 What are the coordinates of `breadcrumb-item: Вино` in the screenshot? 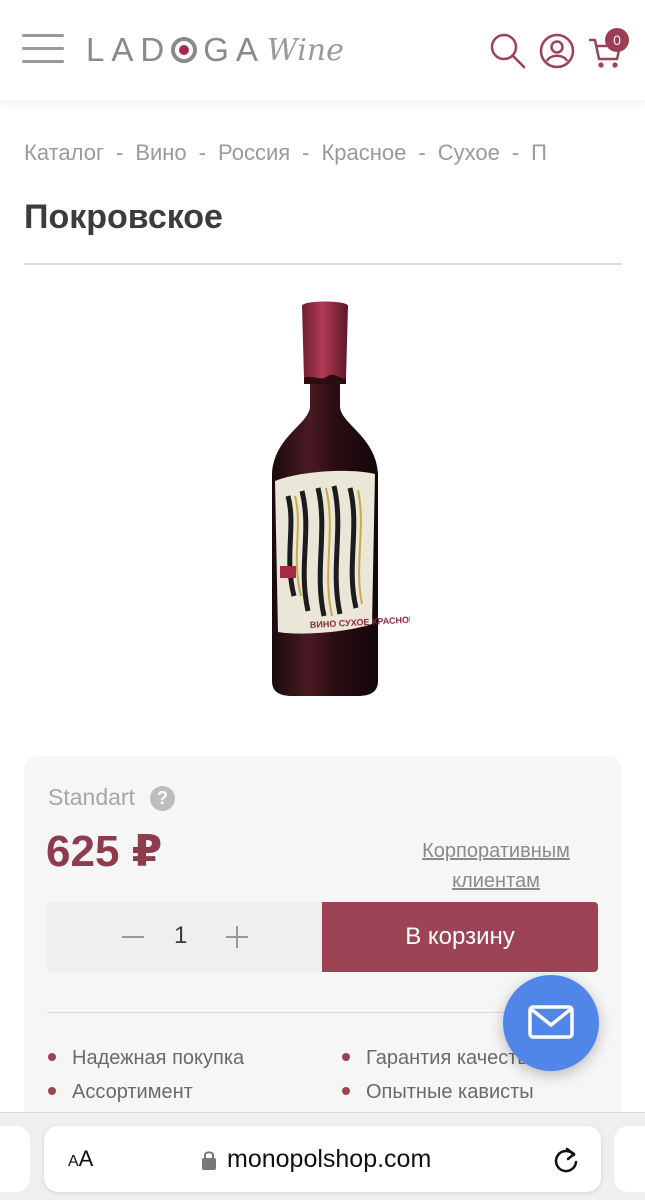 It's located at (160, 152).